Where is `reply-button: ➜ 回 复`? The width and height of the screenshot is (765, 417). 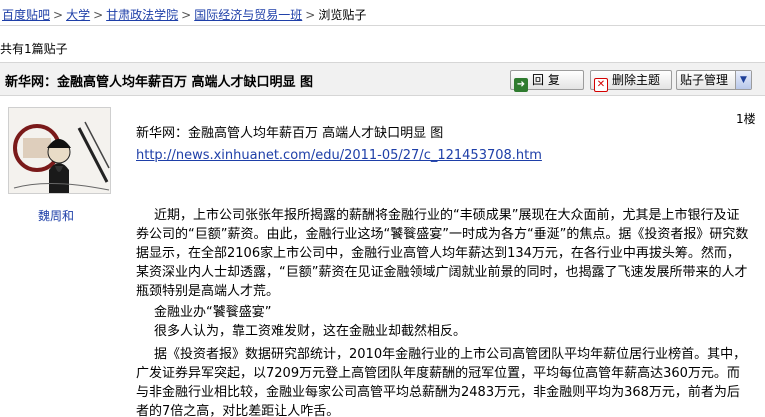 reply-button: ➜ 回 复 is located at coordinates (547, 81).